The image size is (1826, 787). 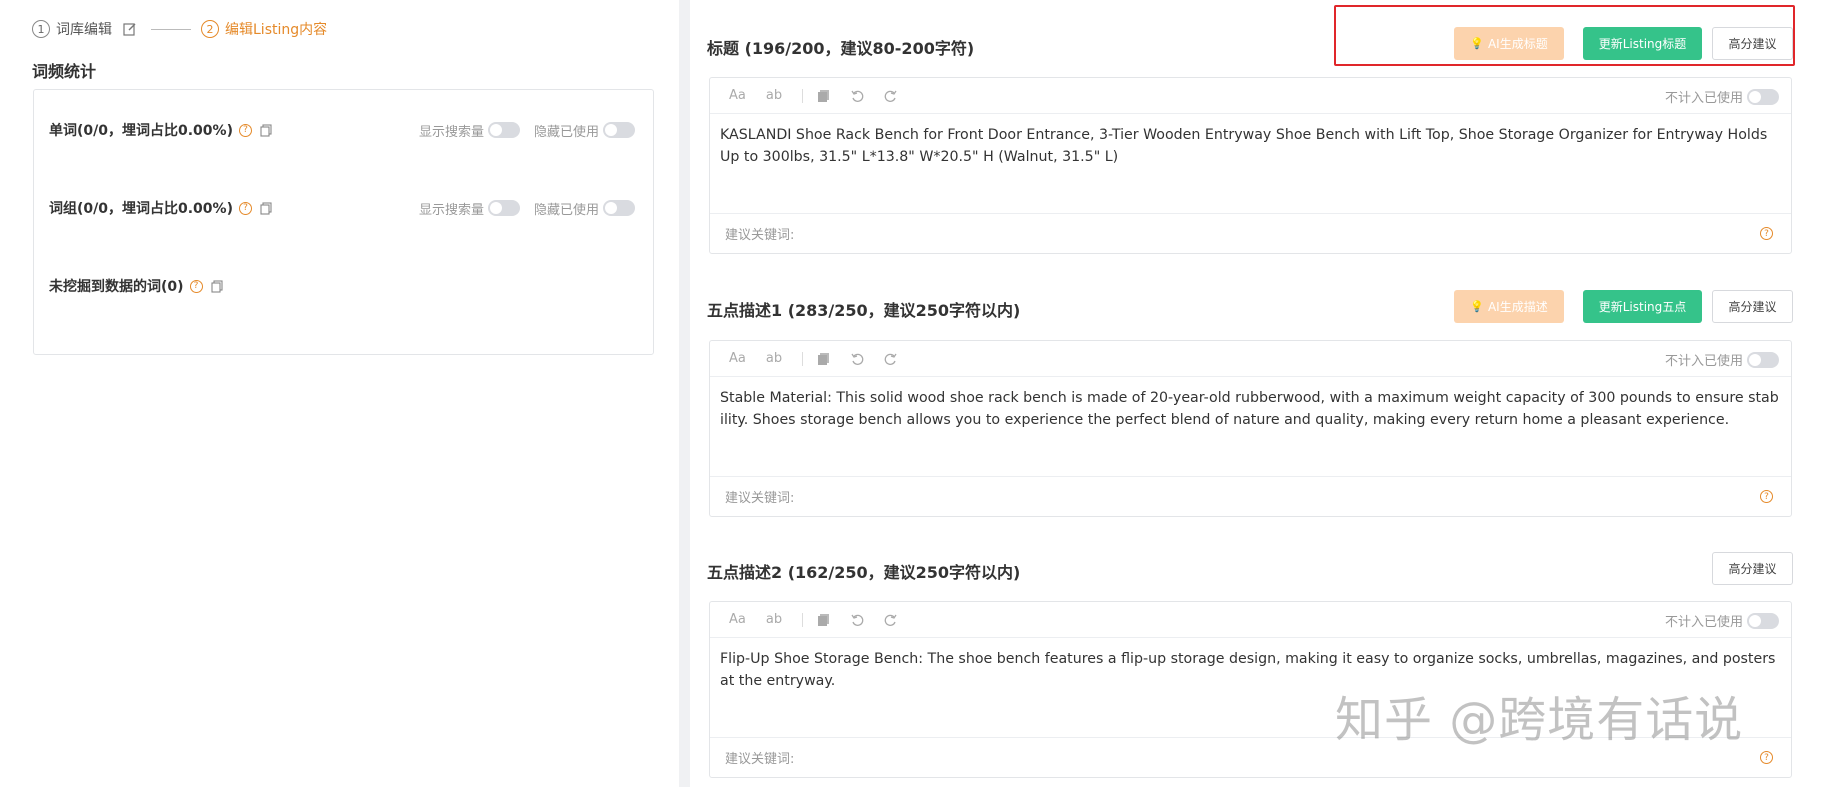 What do you see at coordinates (841, 48) in the screenshot?
I see `title-field-heading: 标题 (196/200，建议80-200字符)` at bounding box center [841, 48].